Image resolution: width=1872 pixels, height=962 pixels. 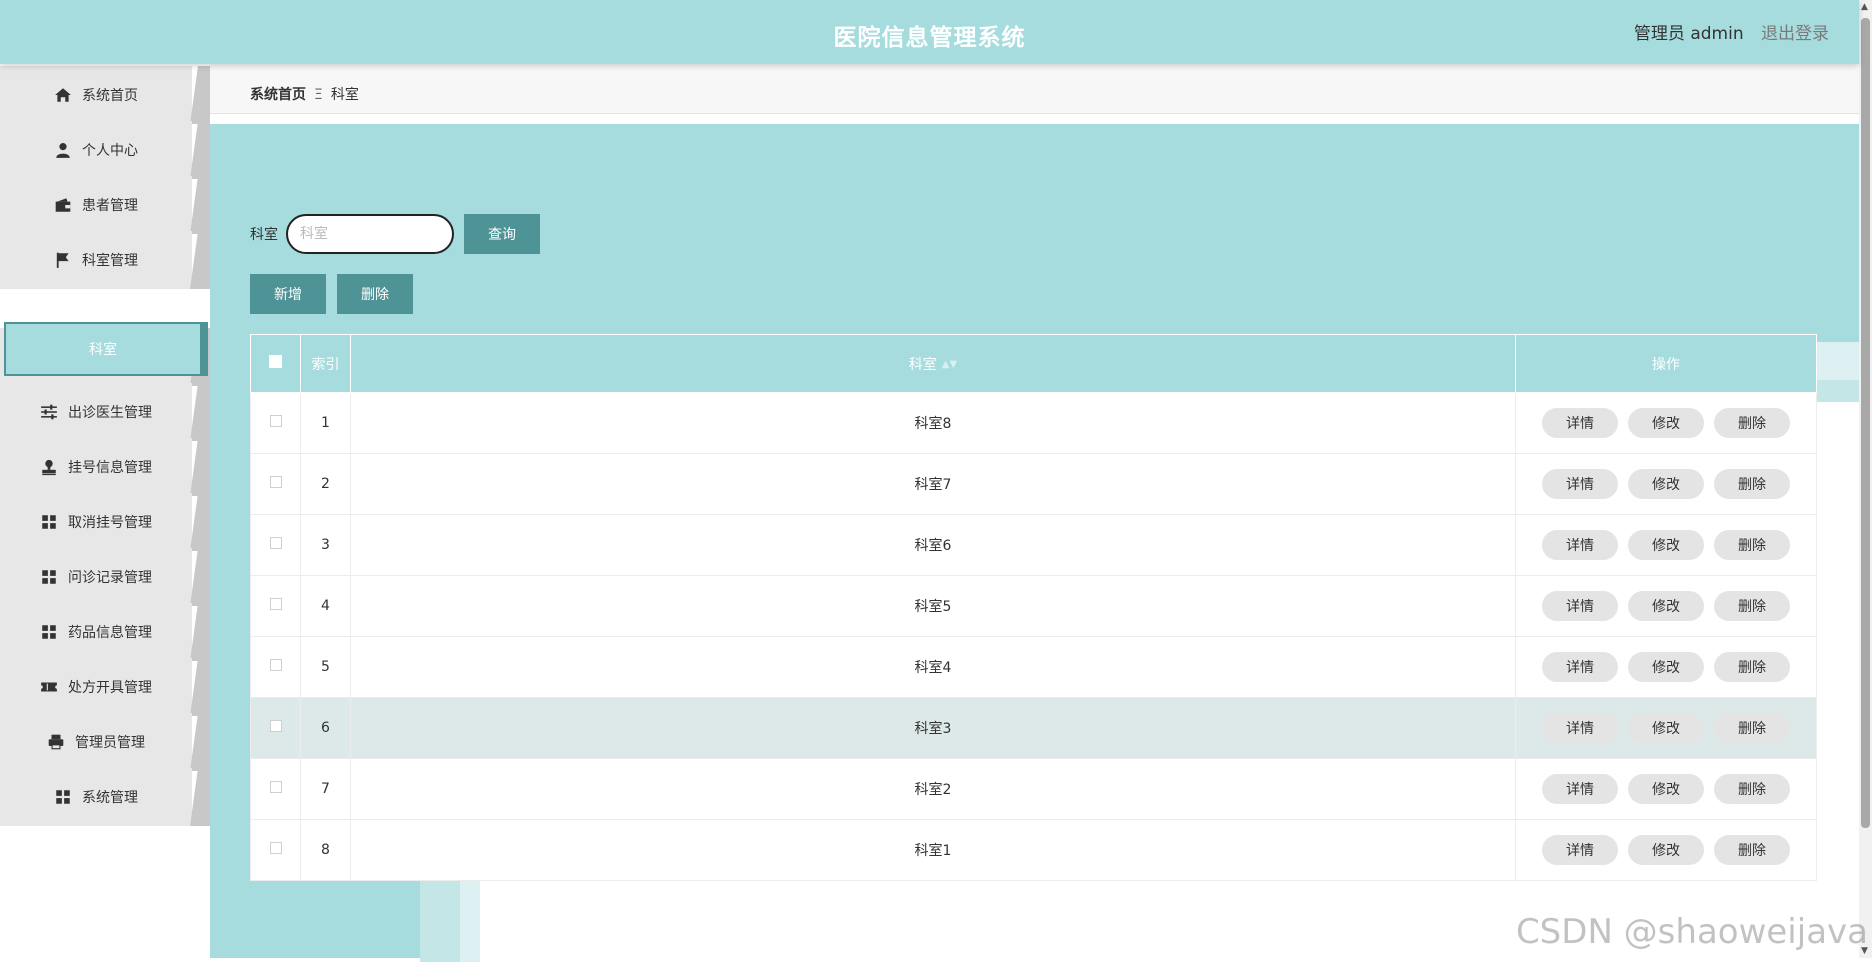 I want to click on table-row: 3 科室6 详情 修改 删除, so click(x=1033, y=545).